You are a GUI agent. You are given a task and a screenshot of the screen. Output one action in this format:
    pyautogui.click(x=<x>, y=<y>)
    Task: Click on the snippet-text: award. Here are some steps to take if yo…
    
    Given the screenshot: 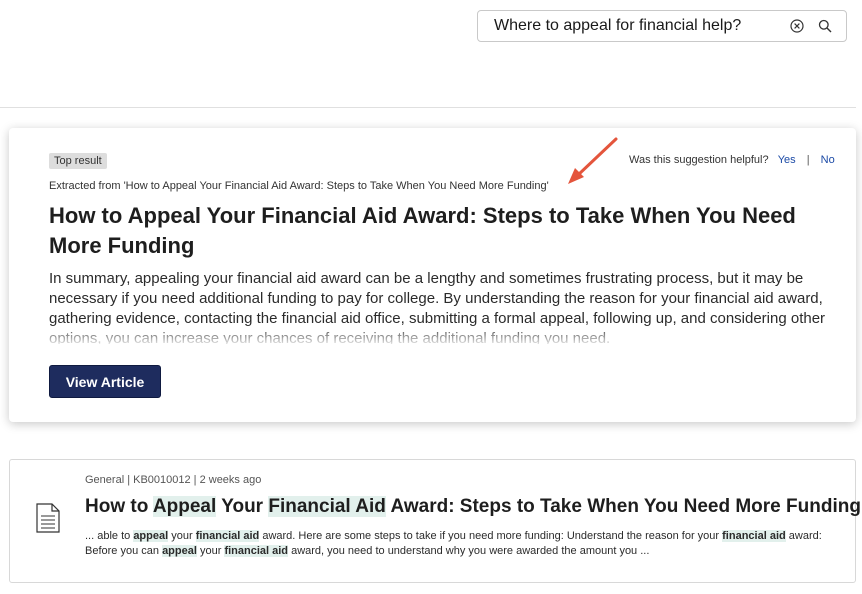 What is the action you would take?
    pyautogui.click(x=491, y=536)
    